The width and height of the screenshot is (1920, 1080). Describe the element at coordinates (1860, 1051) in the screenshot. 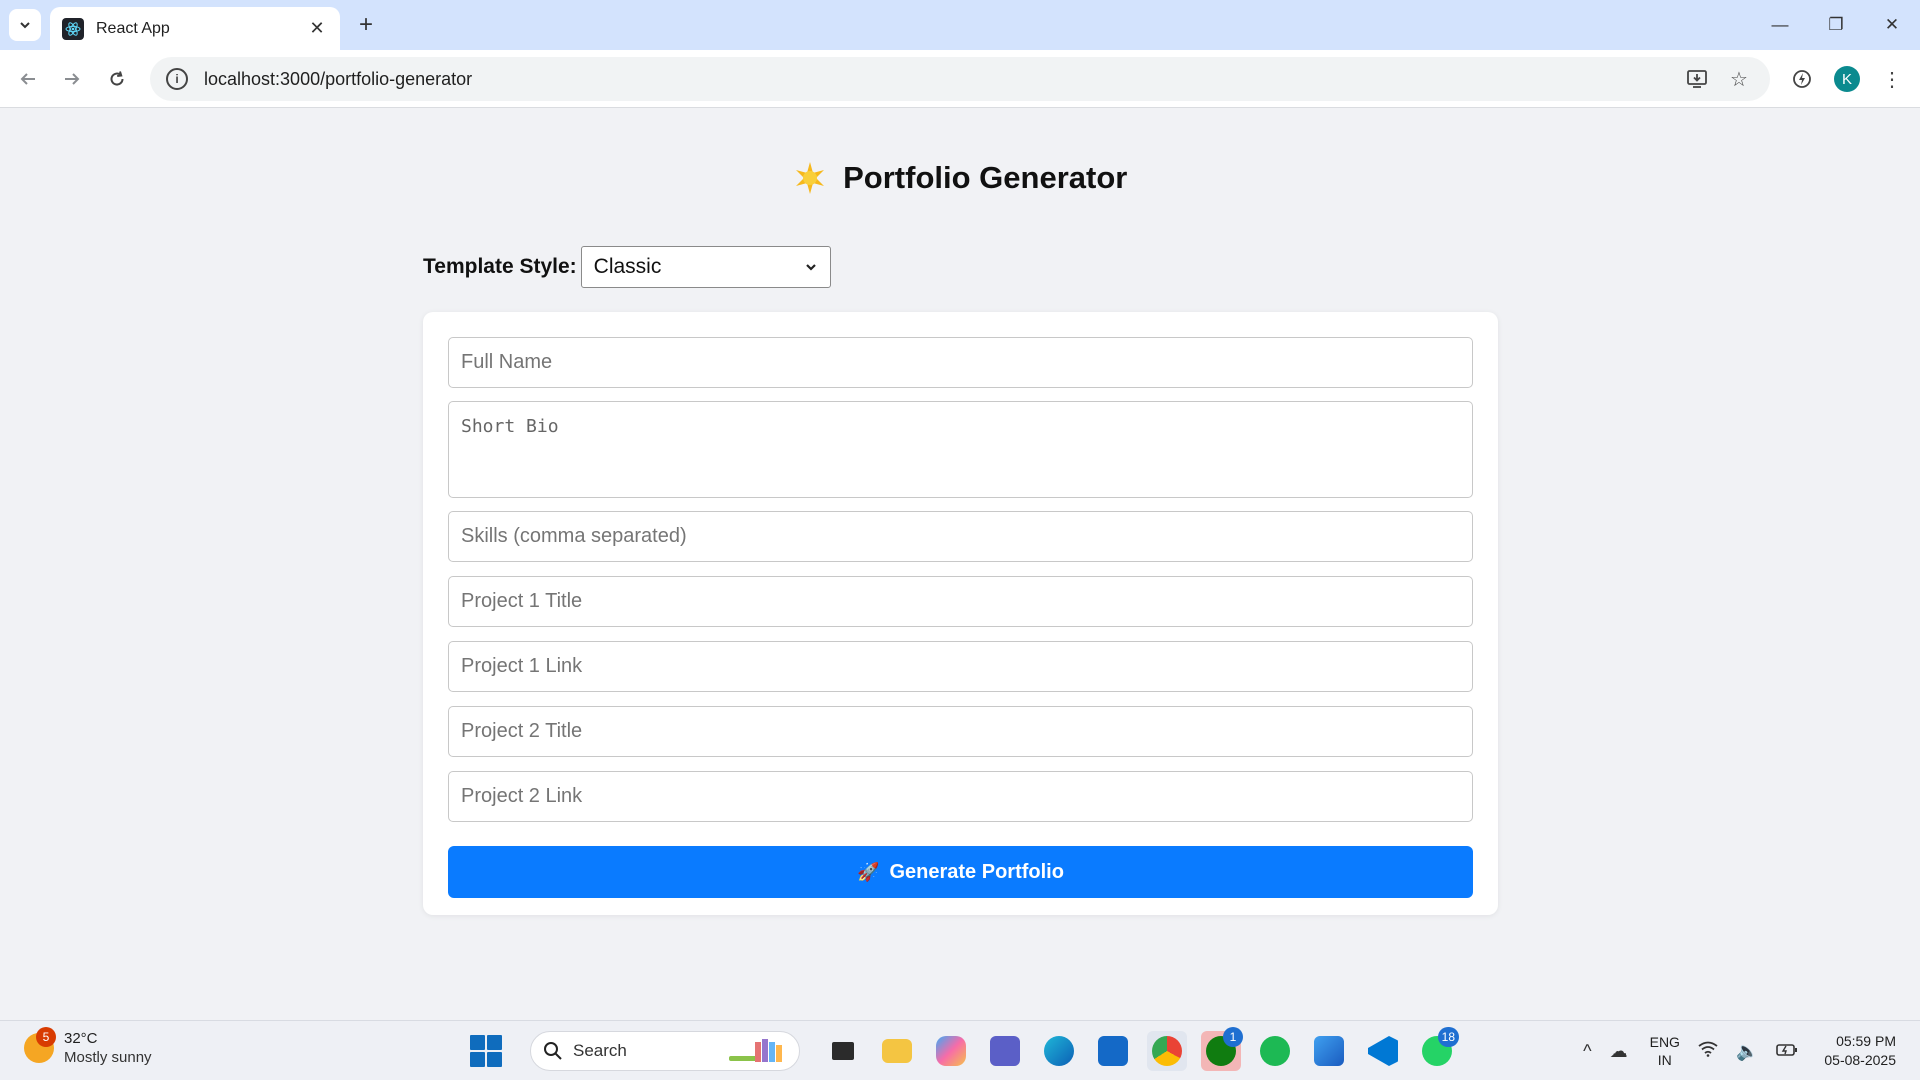

I see `clock: 05:59 PM 05-08-2025` at that location.